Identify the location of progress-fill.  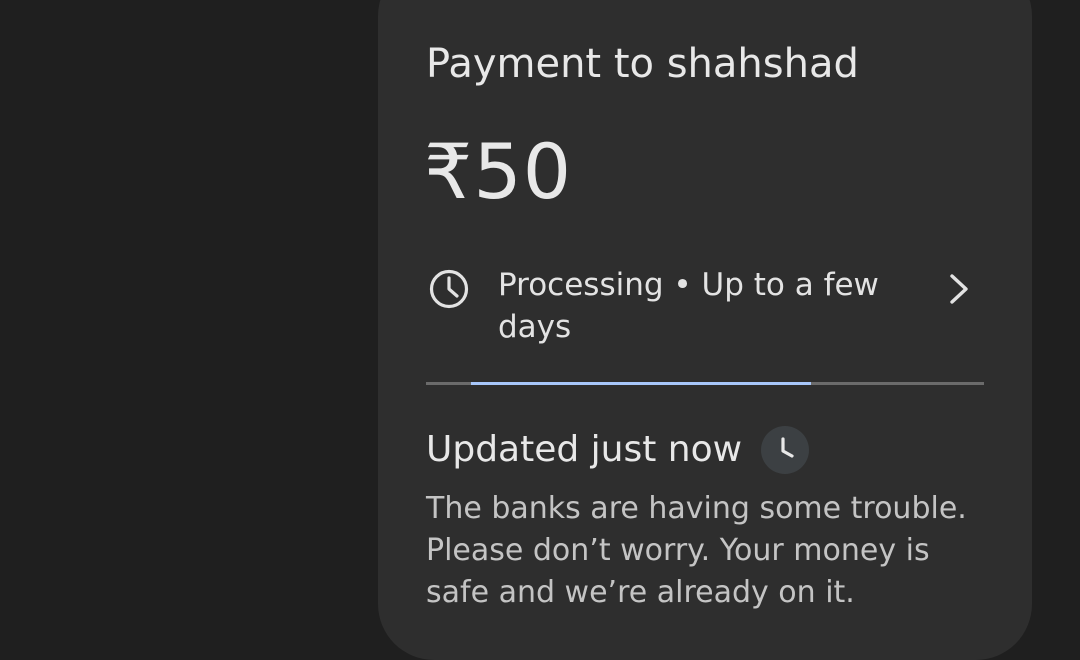
(640, 383).